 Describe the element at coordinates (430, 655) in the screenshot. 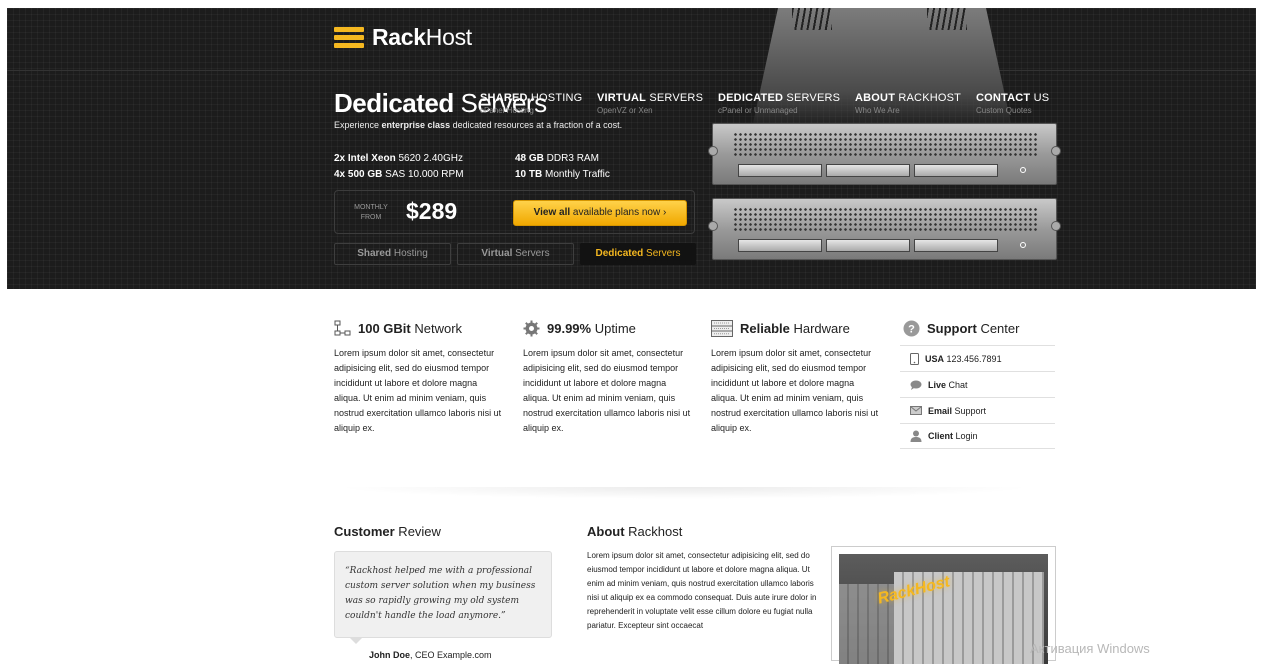

I see `review-author: John Doe, CEO Example.com` at that location.